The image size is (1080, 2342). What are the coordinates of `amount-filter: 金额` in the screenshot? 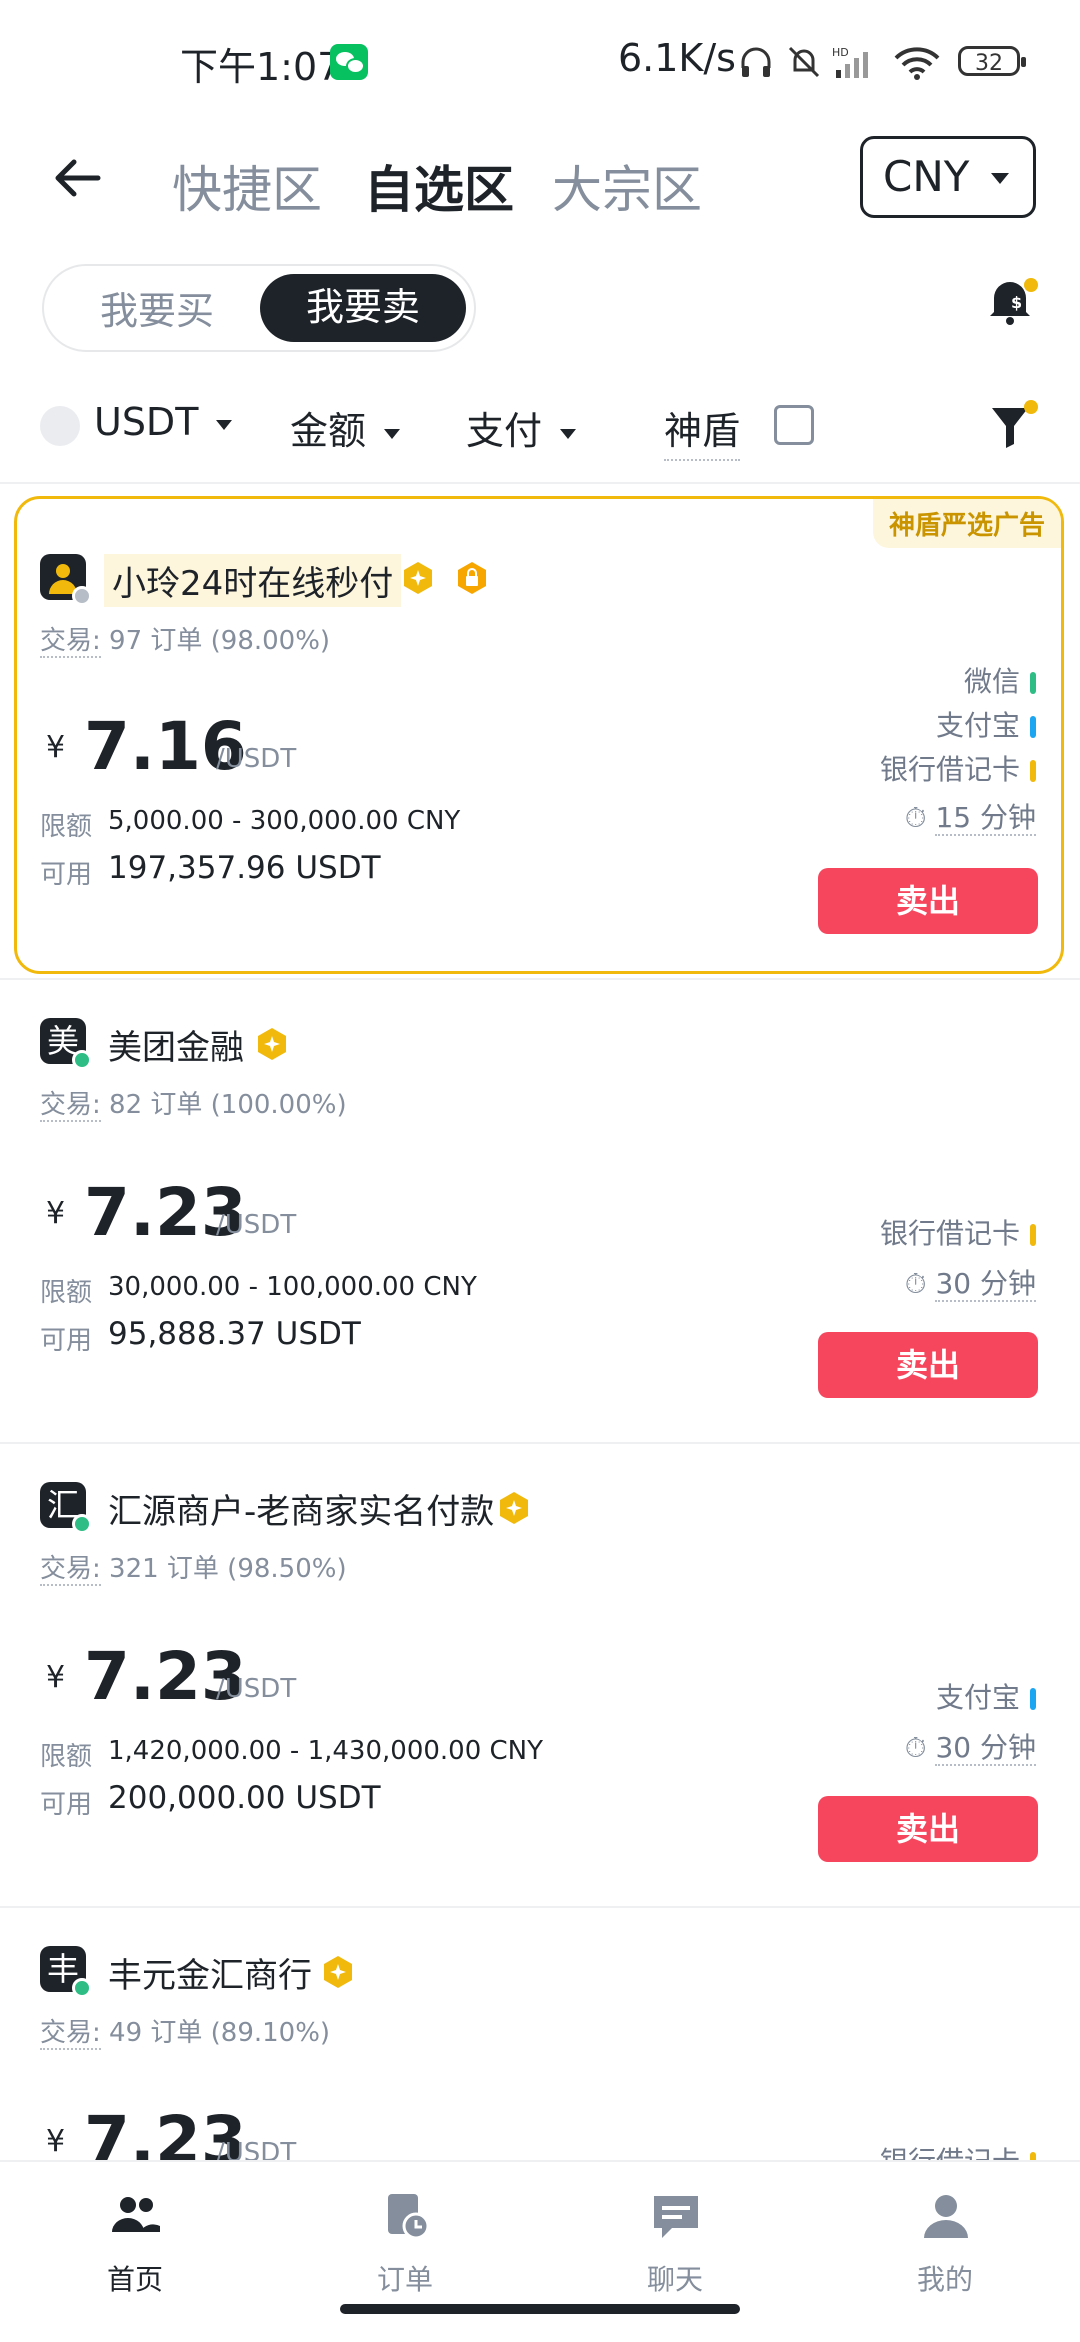 It's located at (345, 427).